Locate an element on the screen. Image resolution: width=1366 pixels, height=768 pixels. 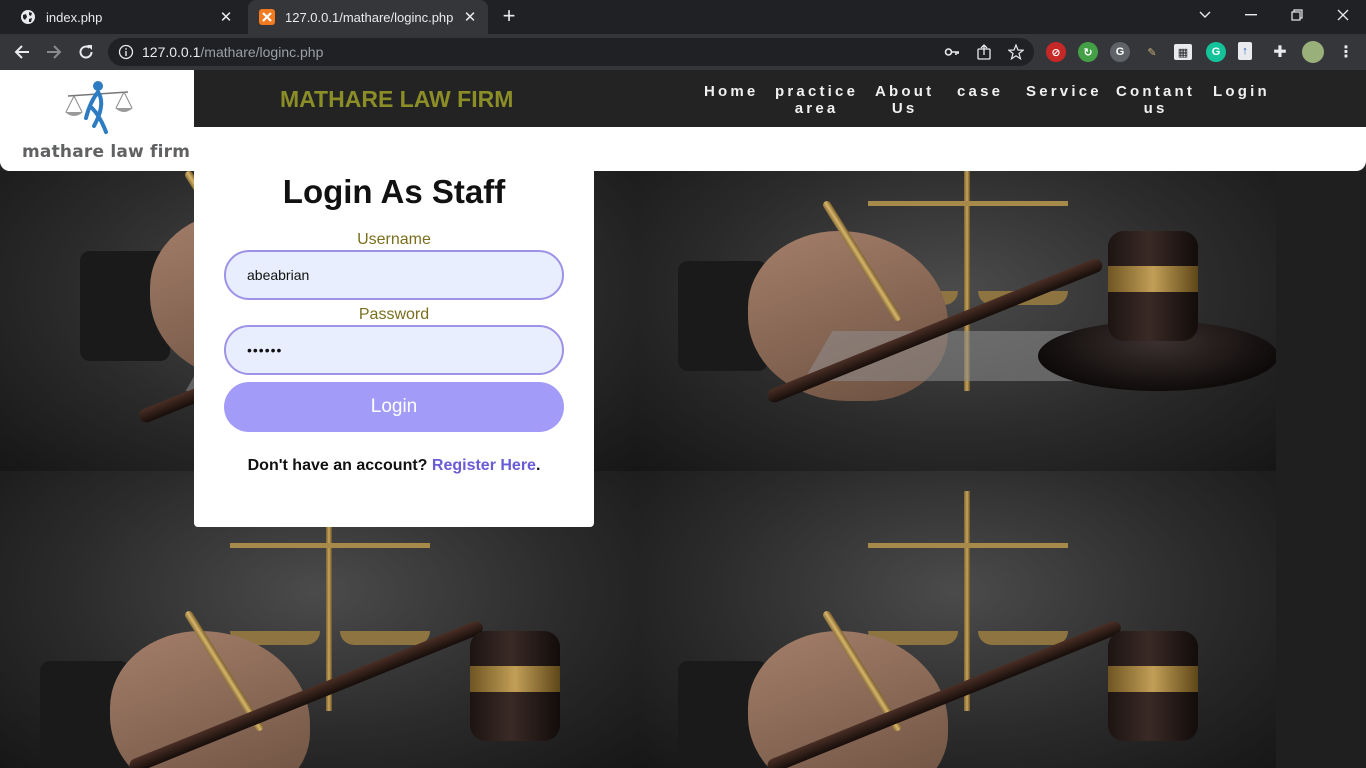
nav-item-case: case is located at coordinates (980, 91).